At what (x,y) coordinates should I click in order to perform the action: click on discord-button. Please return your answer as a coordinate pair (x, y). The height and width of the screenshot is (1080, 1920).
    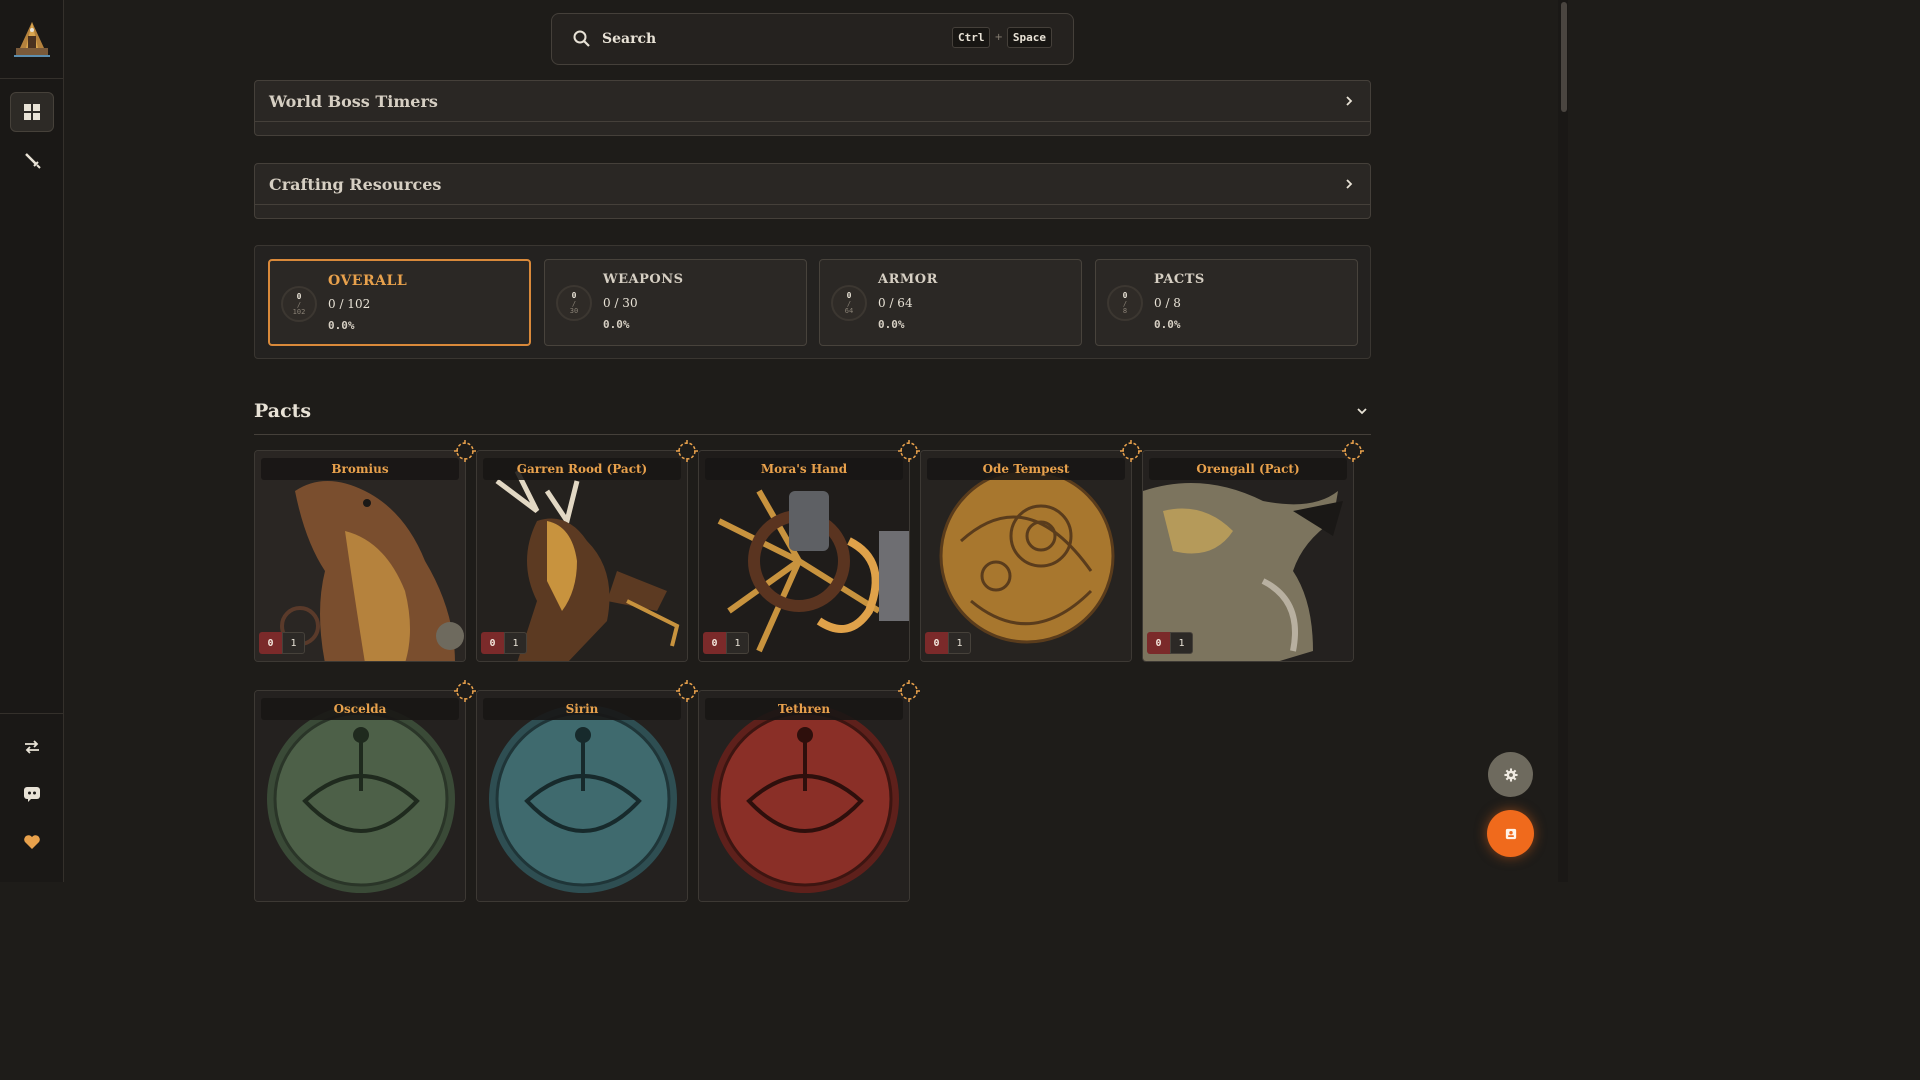
    Looking at the image, I should click on (32, 794).